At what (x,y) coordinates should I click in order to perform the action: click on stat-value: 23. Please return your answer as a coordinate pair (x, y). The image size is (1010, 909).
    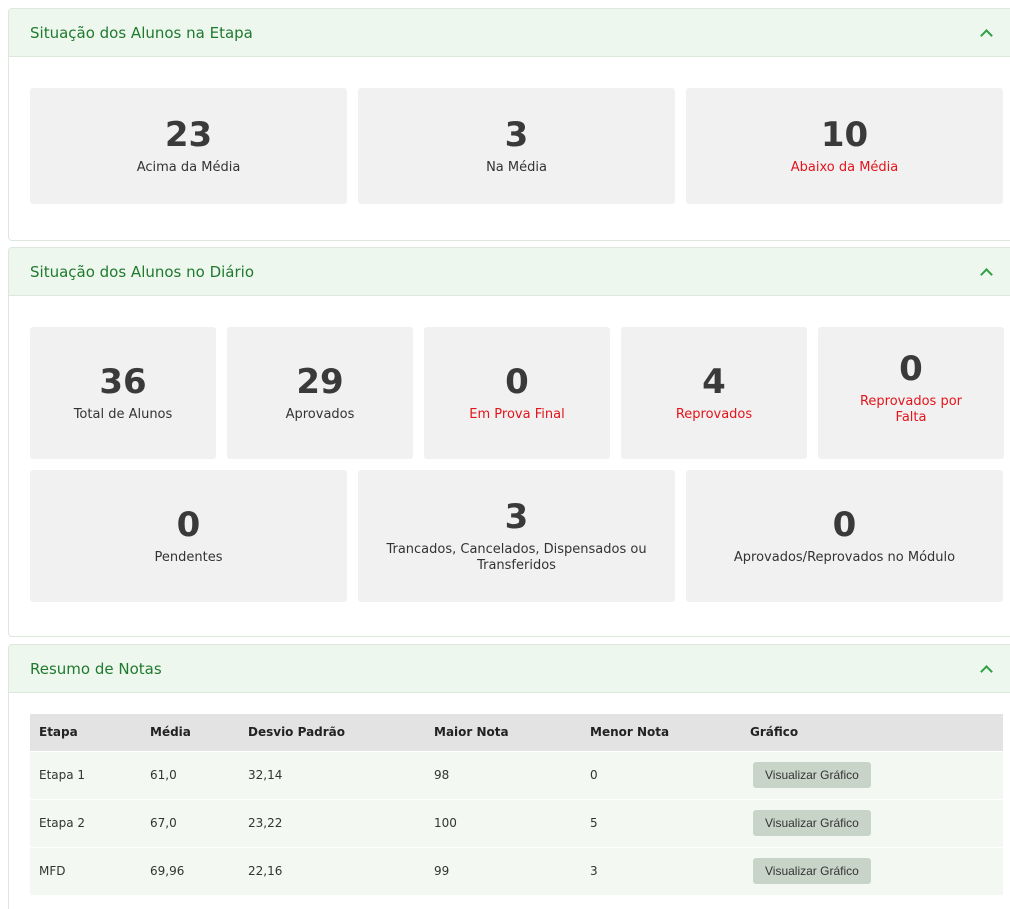
    Looking at the image, I should click on (188, 134).